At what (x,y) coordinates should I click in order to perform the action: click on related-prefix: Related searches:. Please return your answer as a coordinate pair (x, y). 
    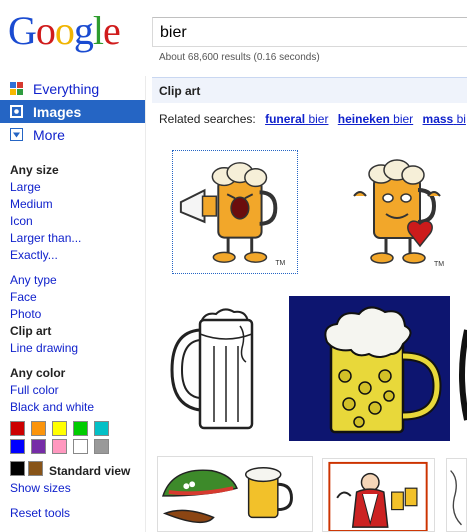
    Looking at the image, I should click on (207, 119).